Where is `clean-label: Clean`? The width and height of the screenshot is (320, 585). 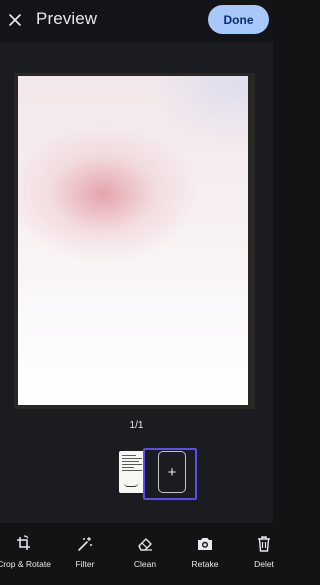
clean-label: Clean is located at coordinates (145, 564).